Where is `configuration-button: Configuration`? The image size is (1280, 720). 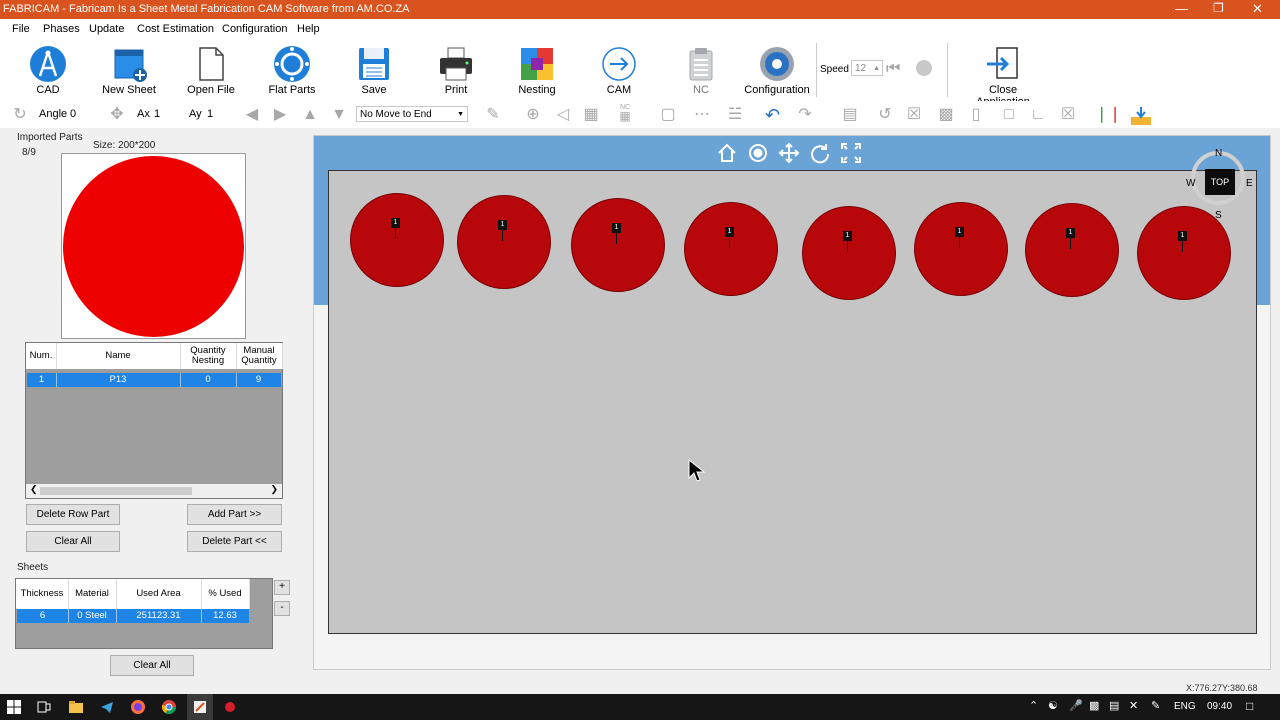 configuration-button: Configuration is located at coordinates (777, 69).